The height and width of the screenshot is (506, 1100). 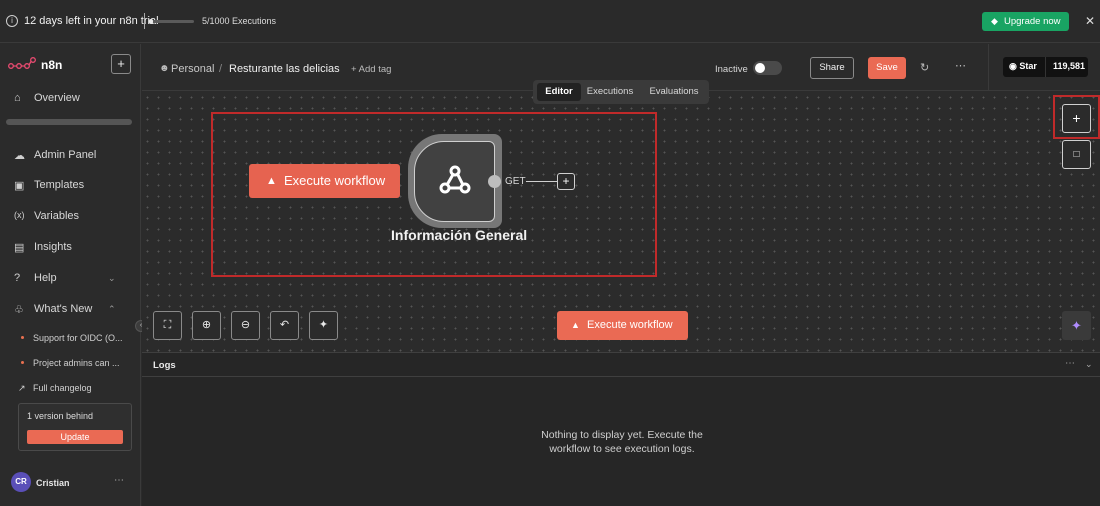 I want to click on trigger-execute-label: Execute workflow, so click(x=335, y=180).